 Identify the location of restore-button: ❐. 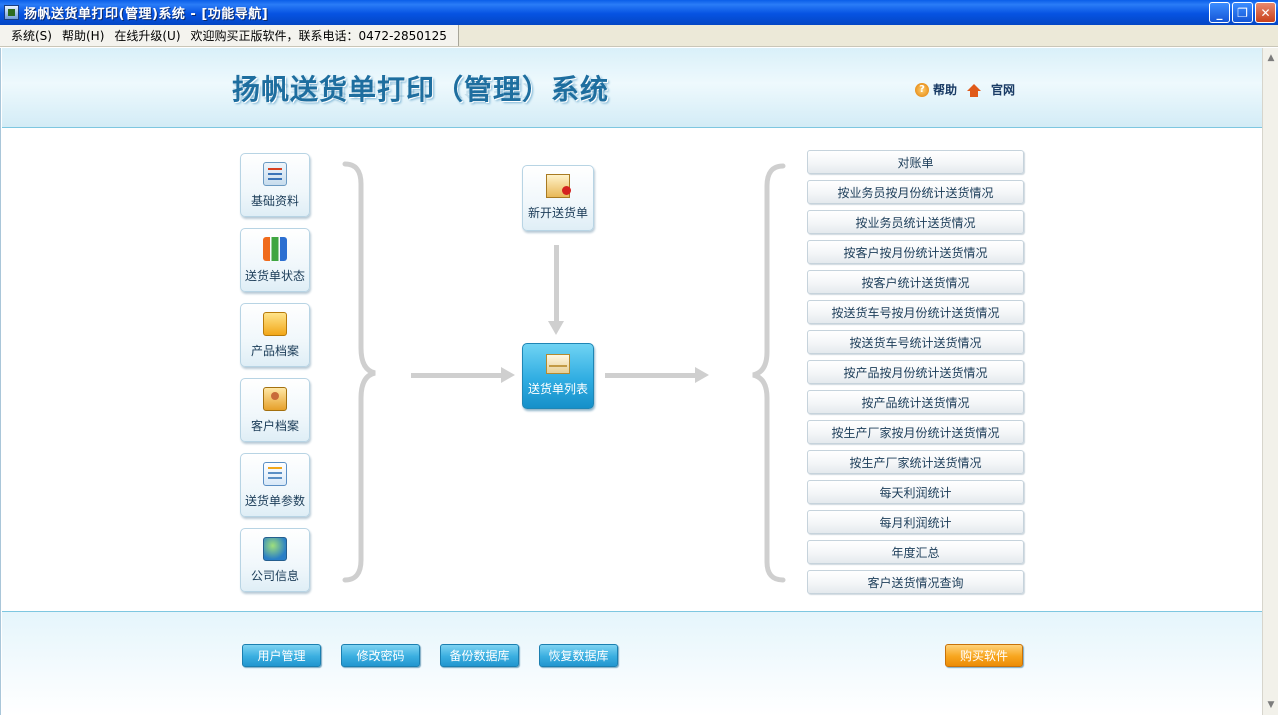
(1242, 12).